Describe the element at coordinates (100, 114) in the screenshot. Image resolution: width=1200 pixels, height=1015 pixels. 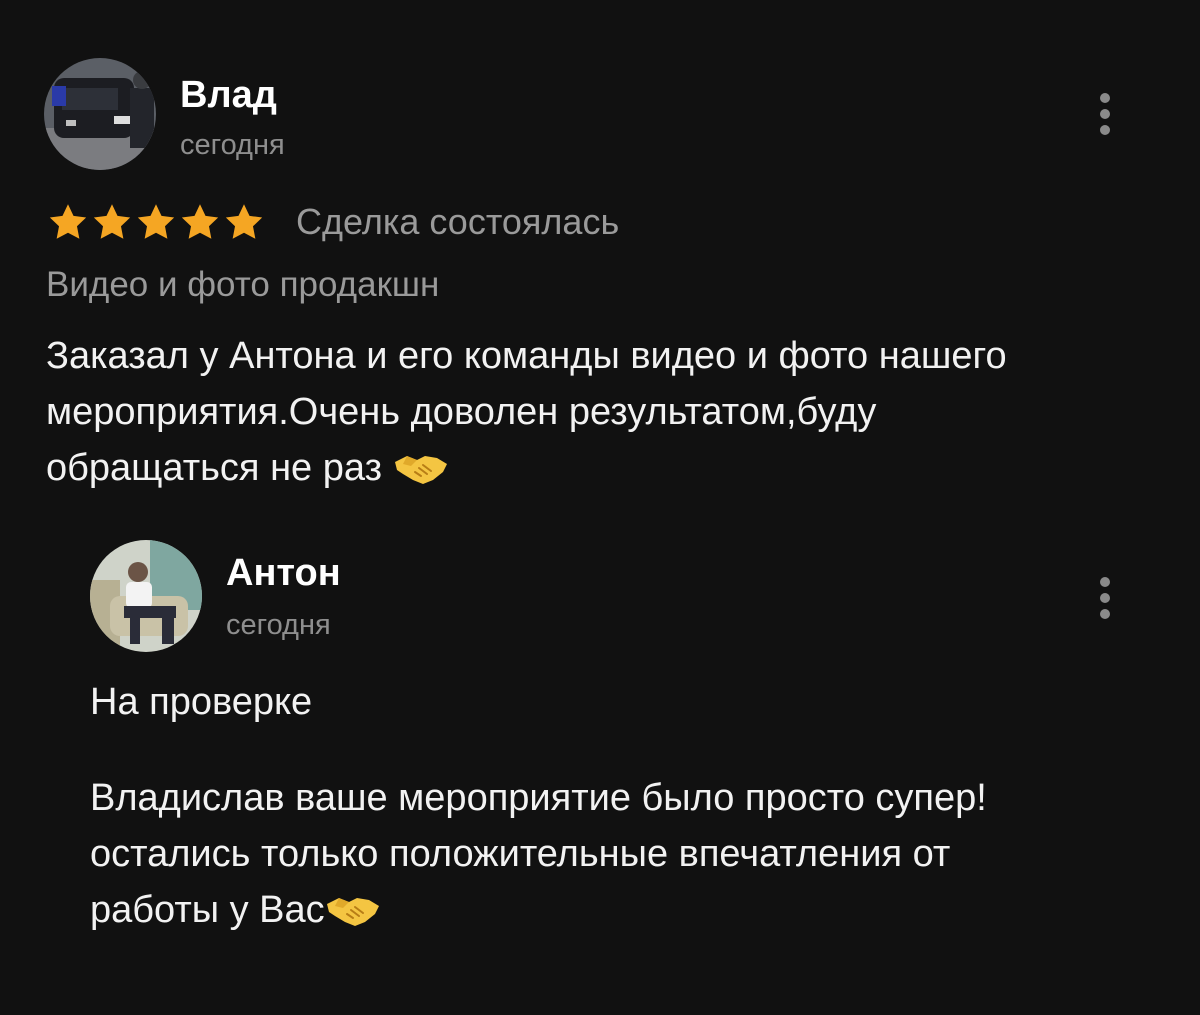
I see `reviewer-avatar` at that location.